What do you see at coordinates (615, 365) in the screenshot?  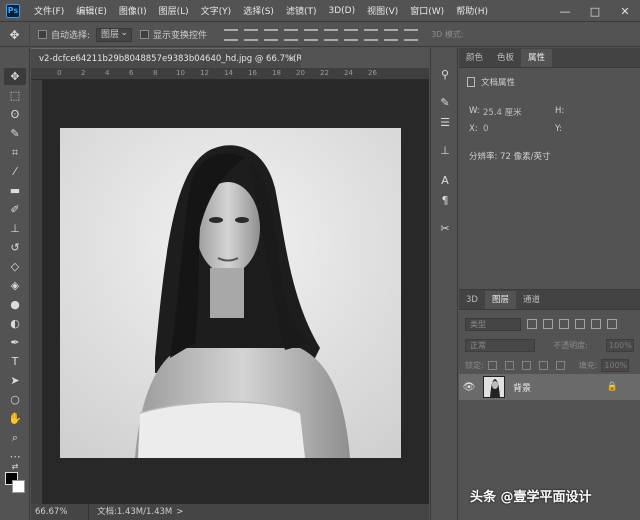 I see `fill-field: 100%` at bounding box center [615, 365].